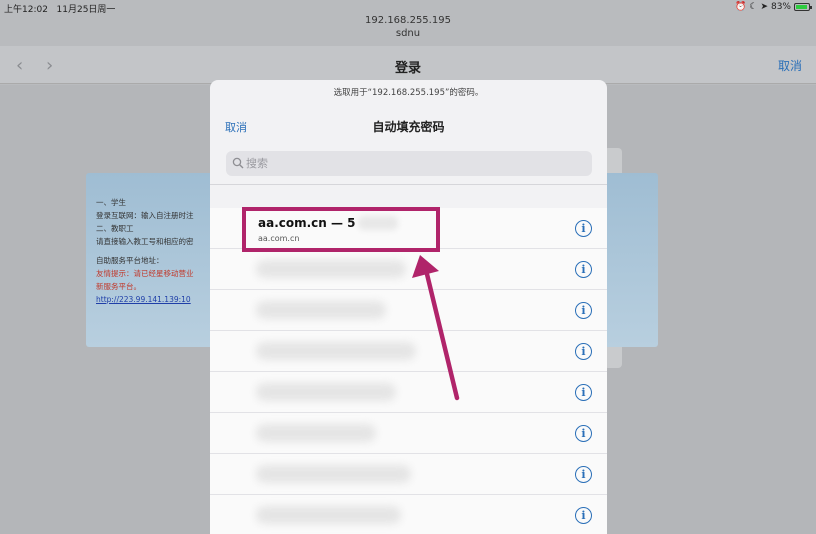  What do you see at coordinates (408, 20) in the screenshot?
I see `url-host: 192.168.255.195` at bounding box center [408, 20].